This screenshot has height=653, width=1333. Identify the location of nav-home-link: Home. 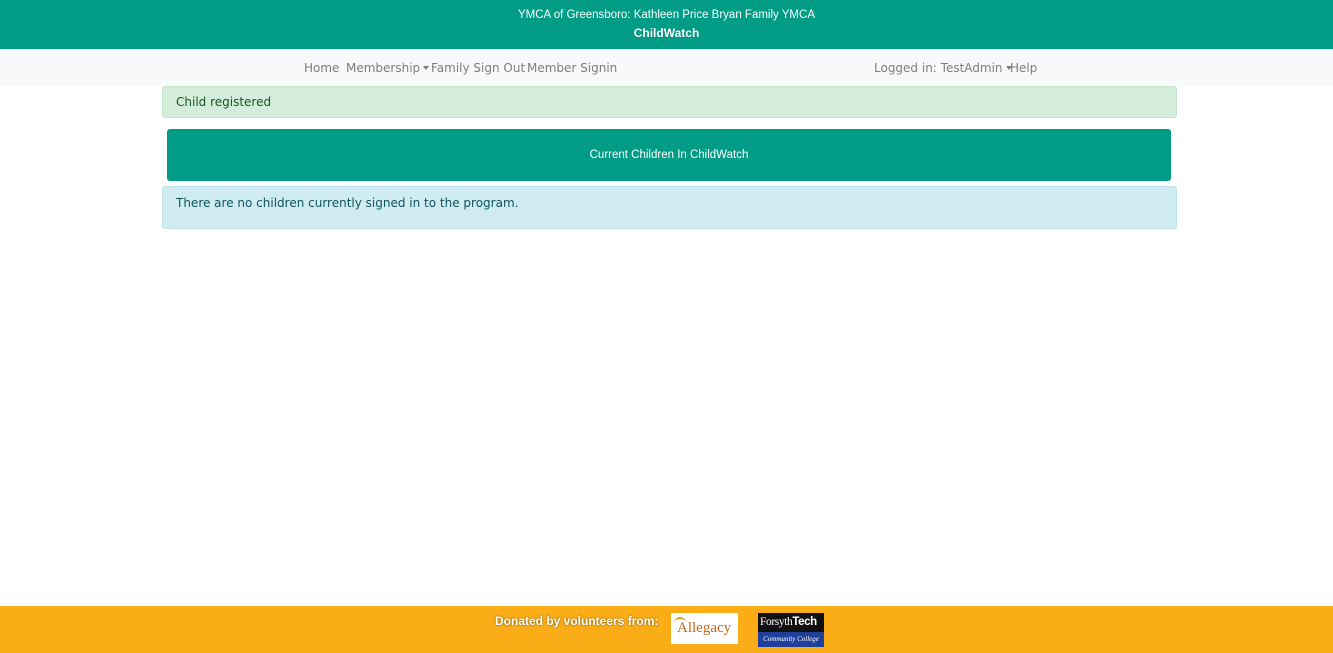
(321, 68).